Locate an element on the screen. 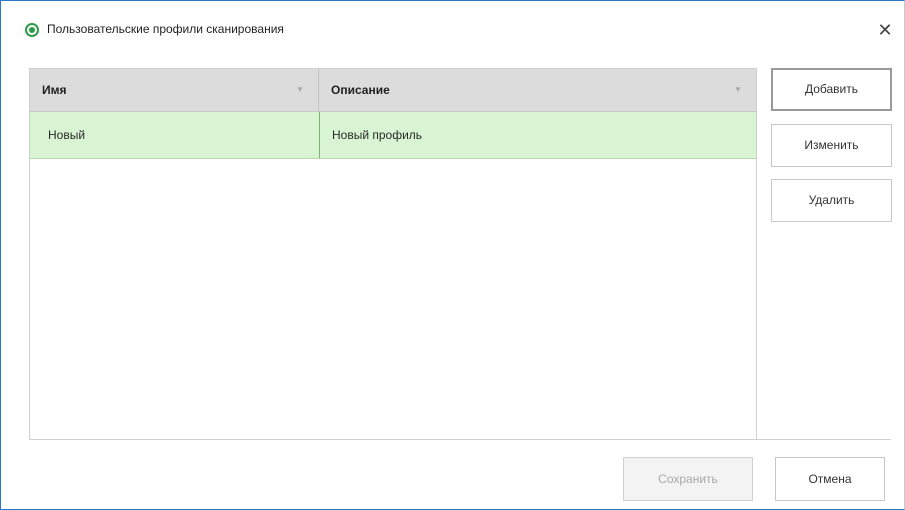 Image resolution: width=905 pixels, height=510 pixels. cancel-button: Отмена is located at coordinates (830, 479).